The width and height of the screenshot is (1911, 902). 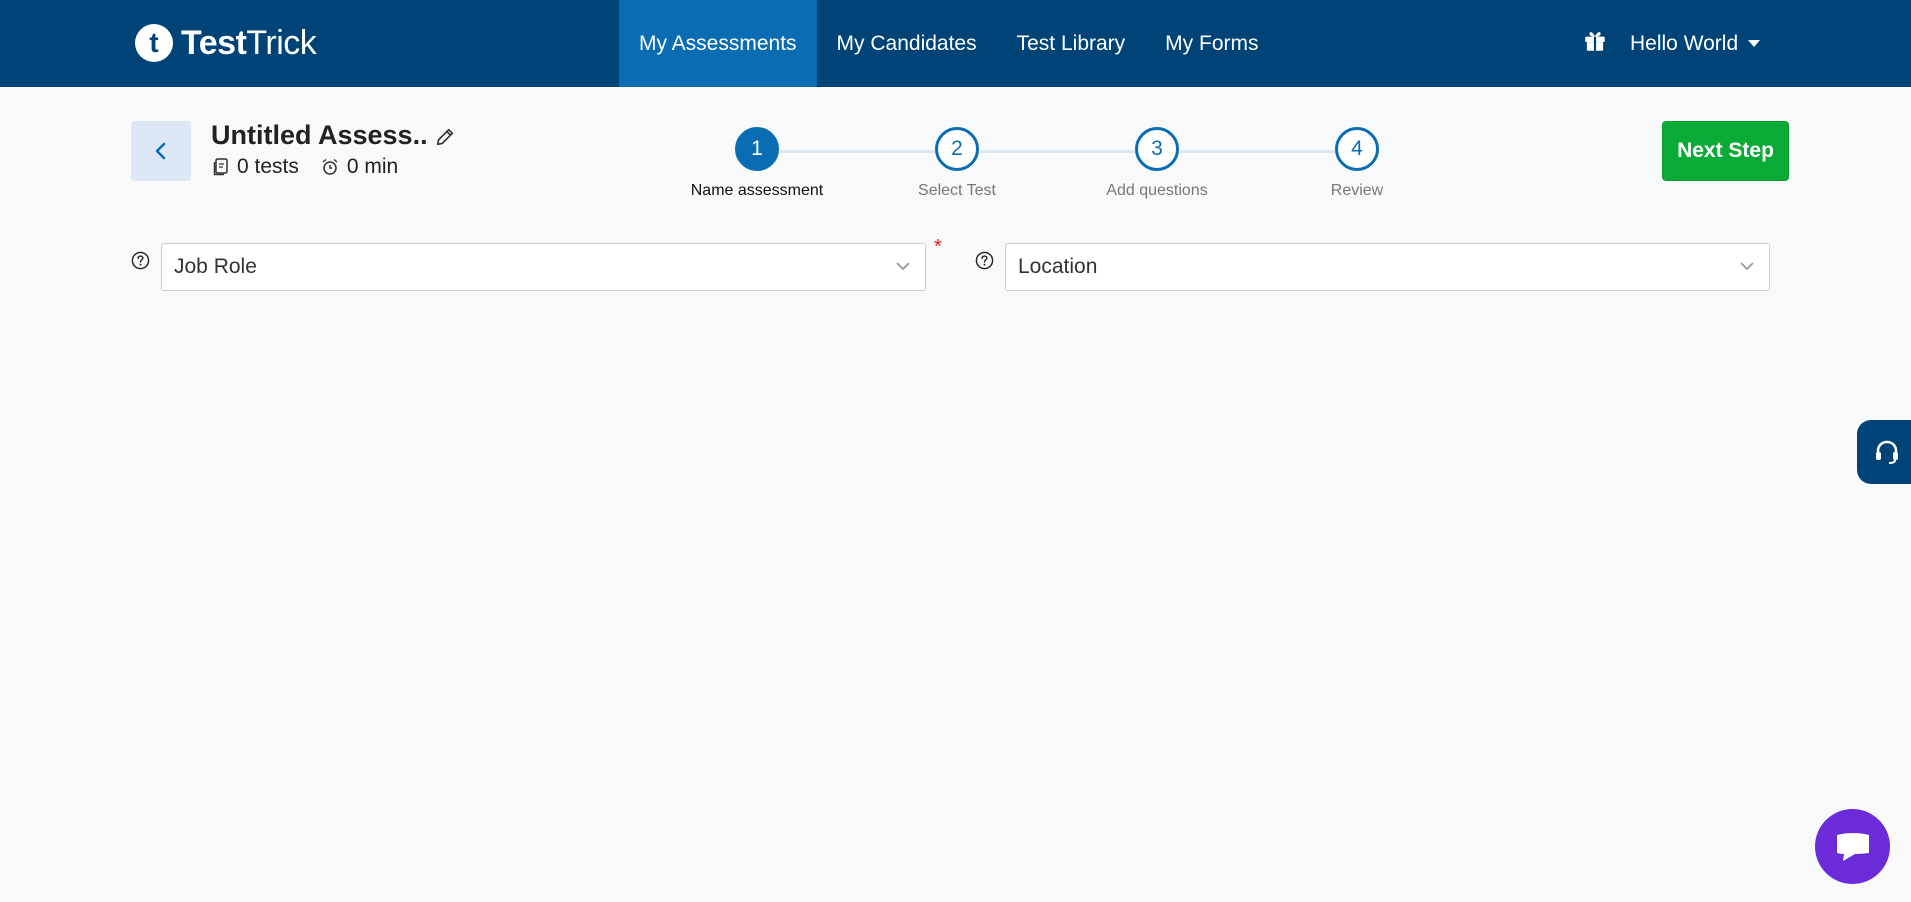 I want to click on next-step-button: Next Step, so click(x=1725, y=151).